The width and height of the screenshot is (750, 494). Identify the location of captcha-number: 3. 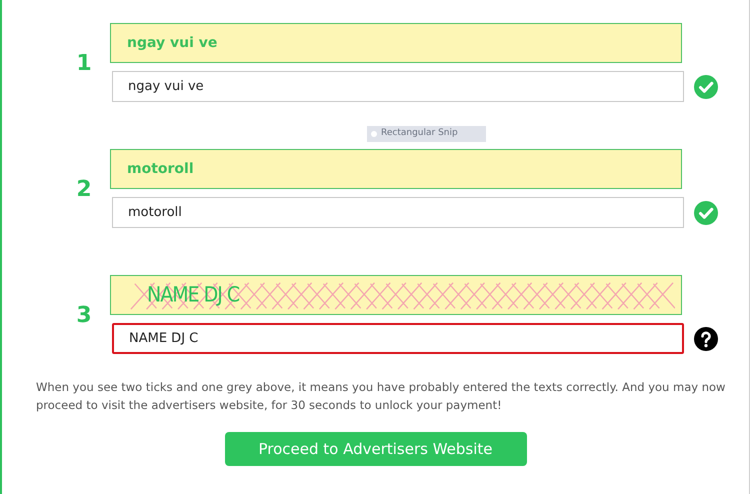
(84, 316).